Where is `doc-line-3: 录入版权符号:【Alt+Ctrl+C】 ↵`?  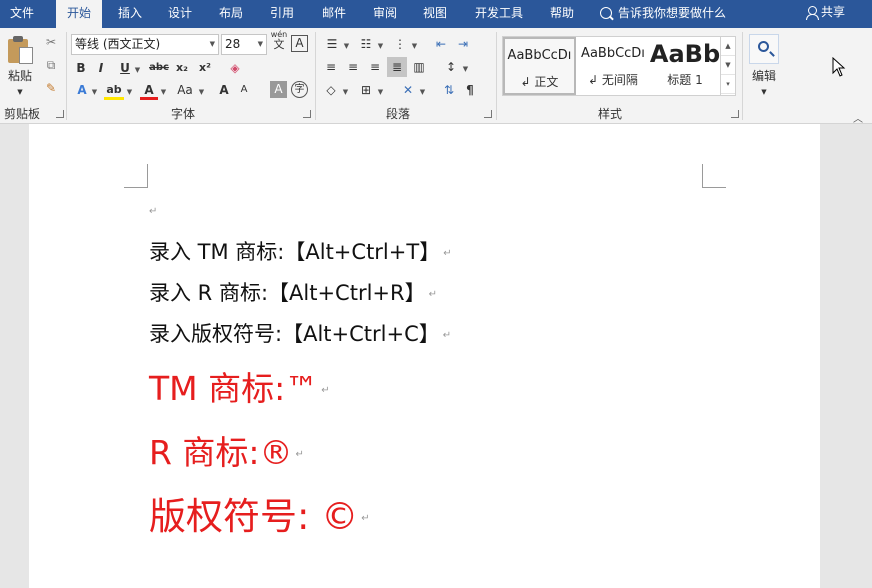 doc-line-3: 录入版权符号:【Alt+Ctrl+C】 ↵ is located at coordinates (300, 333).